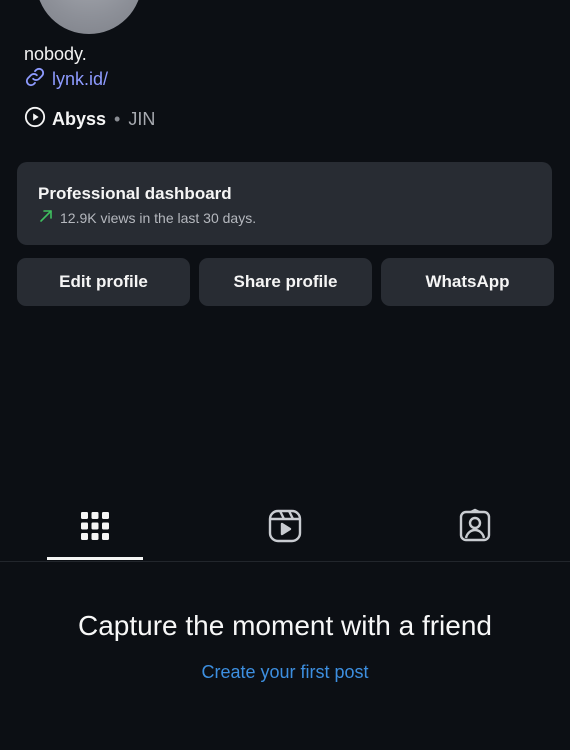 Image resolution: width=570 pixels, height=750 pixels. Describe the element at coordinates (467, 282) in the screenshot. I see `whatsapp-button: WhatsApp` at that location.